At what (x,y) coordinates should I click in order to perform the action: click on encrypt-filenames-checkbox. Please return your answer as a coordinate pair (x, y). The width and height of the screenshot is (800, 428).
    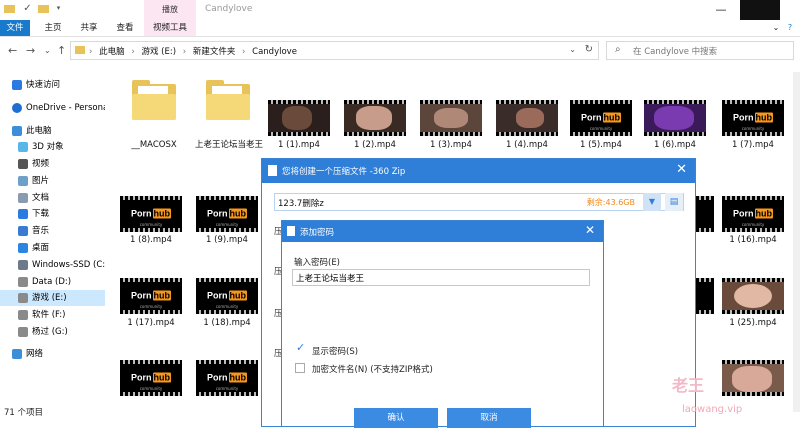
    Looking at the image, I should click on (300, 368).